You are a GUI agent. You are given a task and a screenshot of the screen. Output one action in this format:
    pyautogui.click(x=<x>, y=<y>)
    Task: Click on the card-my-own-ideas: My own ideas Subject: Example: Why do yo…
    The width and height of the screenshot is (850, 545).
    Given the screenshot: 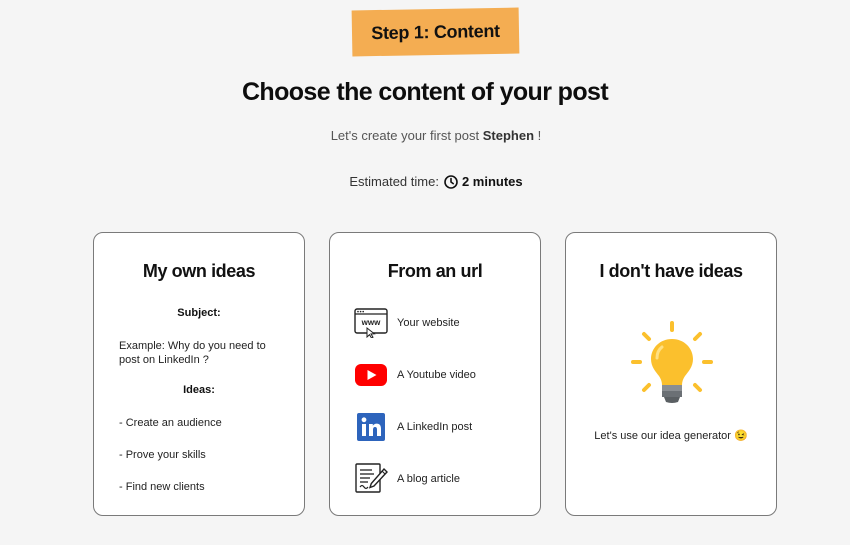 What is the action you would take?
    pyautogui.click(x=199, y=374)
    